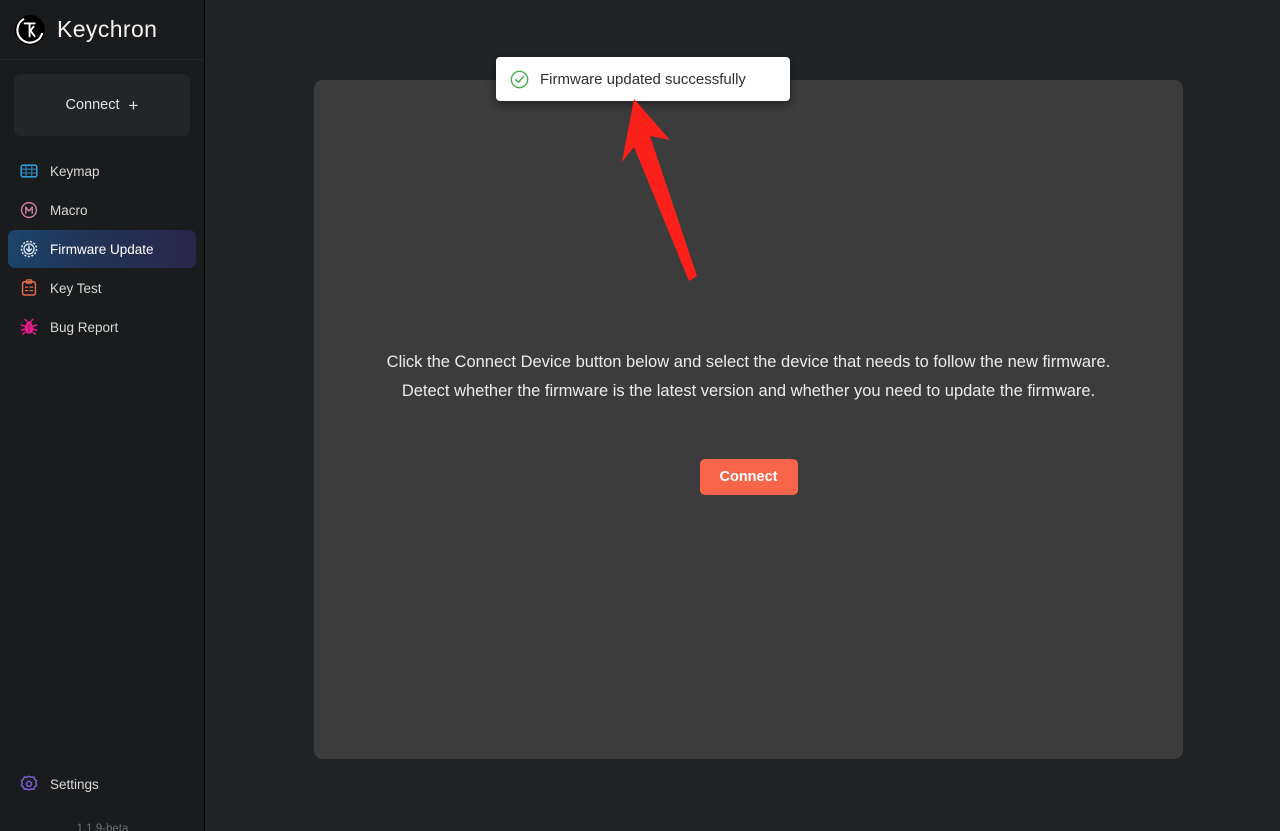 This screenshot has height=831, width=1280. I want to click on sidebar-item-keymap: Keymap, so click(102, 171).